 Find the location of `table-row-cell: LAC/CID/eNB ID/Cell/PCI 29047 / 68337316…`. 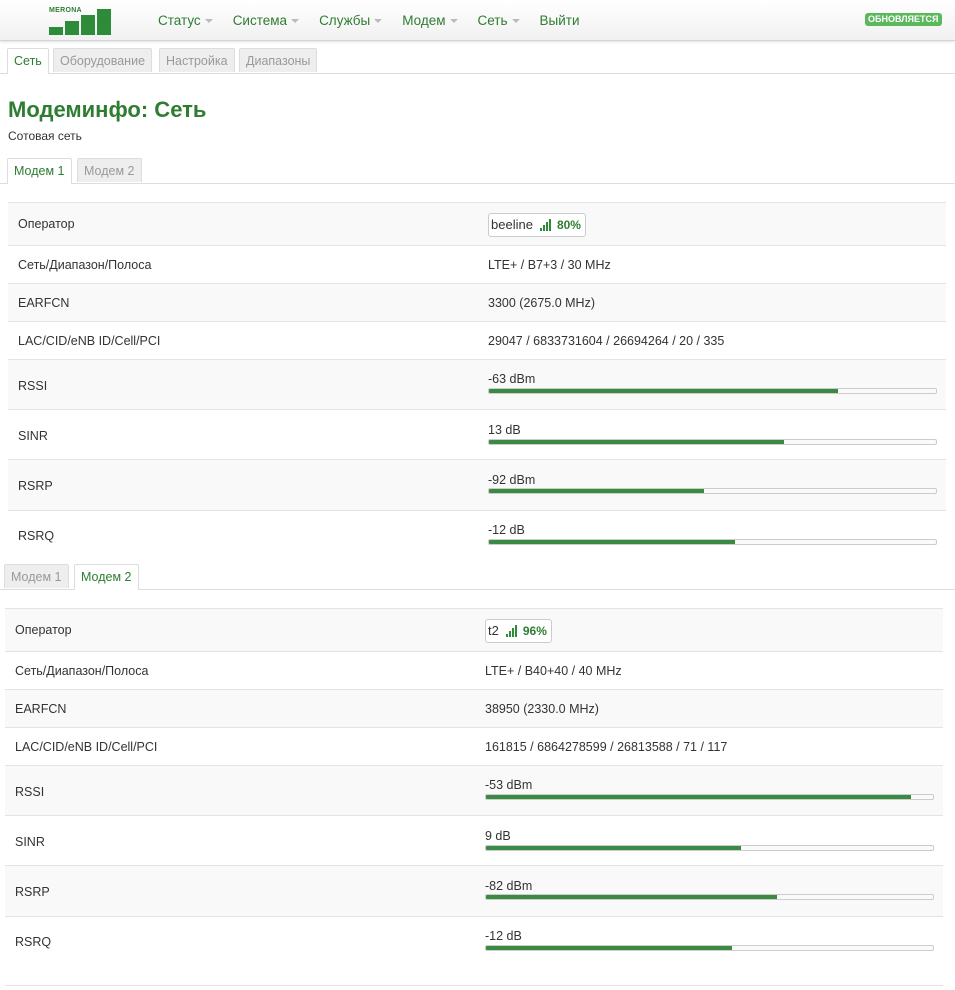

table-row-cell: LAC/CID/eNB ID/Cell/PCI 29047 / 68337316… is located at coordinates (477, 341).